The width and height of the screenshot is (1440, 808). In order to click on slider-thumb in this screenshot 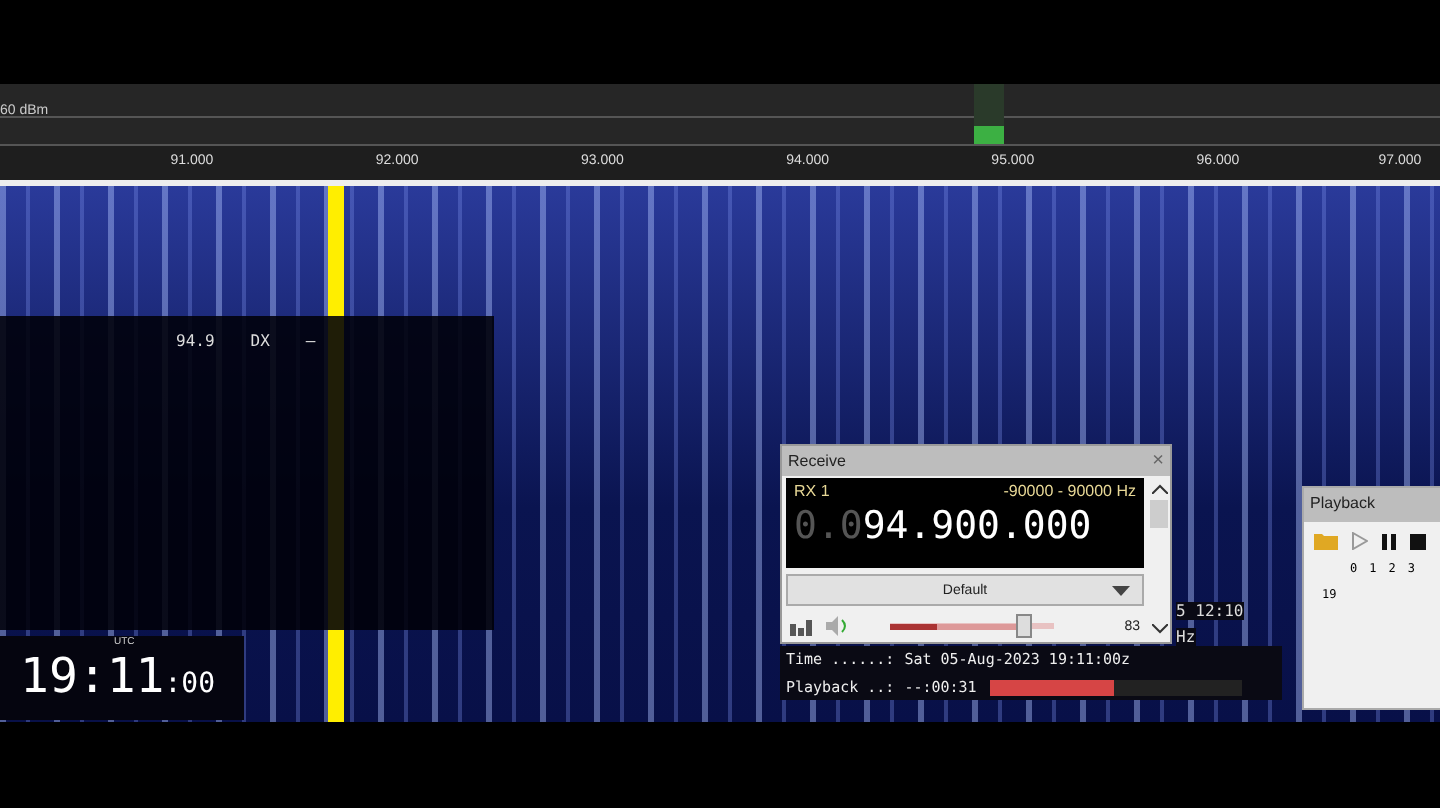, I will do `click(1024, 626)`.